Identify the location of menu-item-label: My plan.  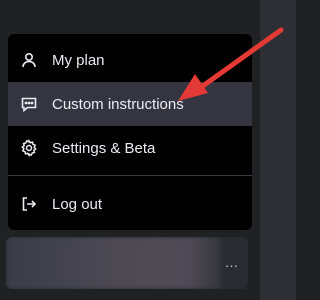
(78, 60).